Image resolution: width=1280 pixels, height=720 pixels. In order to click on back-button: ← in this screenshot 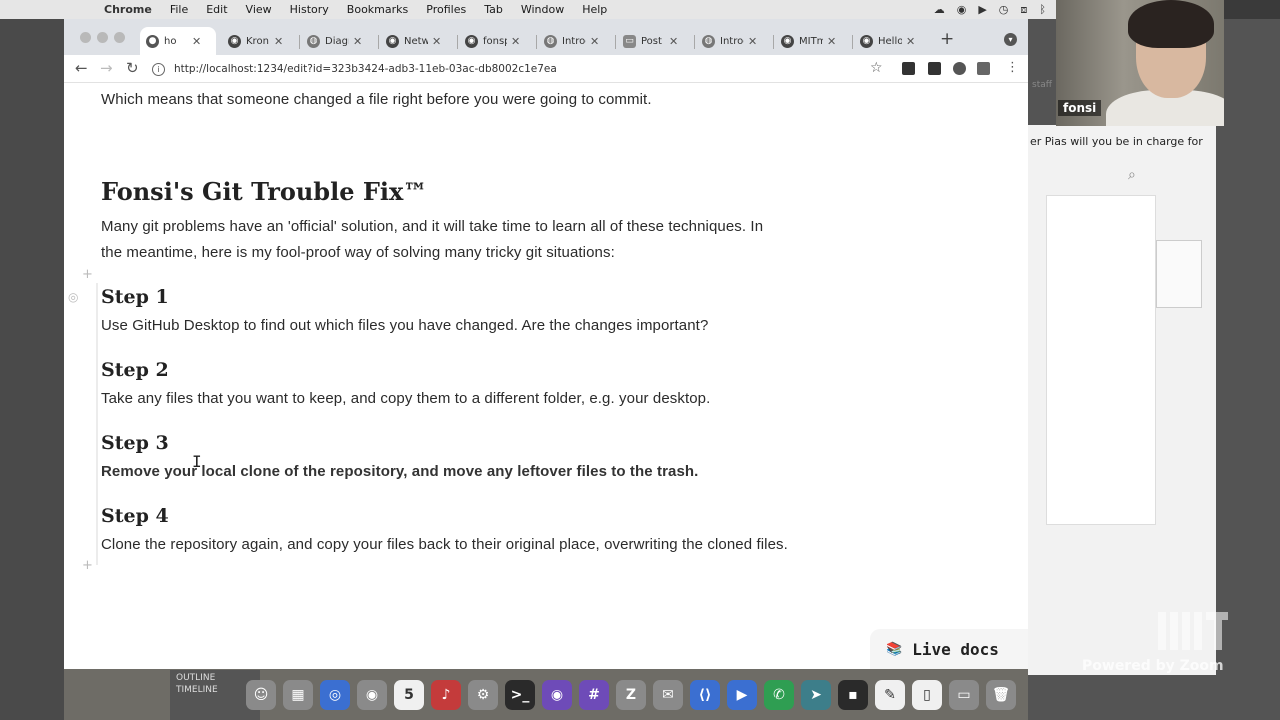, I will do `click(81, 68)`.